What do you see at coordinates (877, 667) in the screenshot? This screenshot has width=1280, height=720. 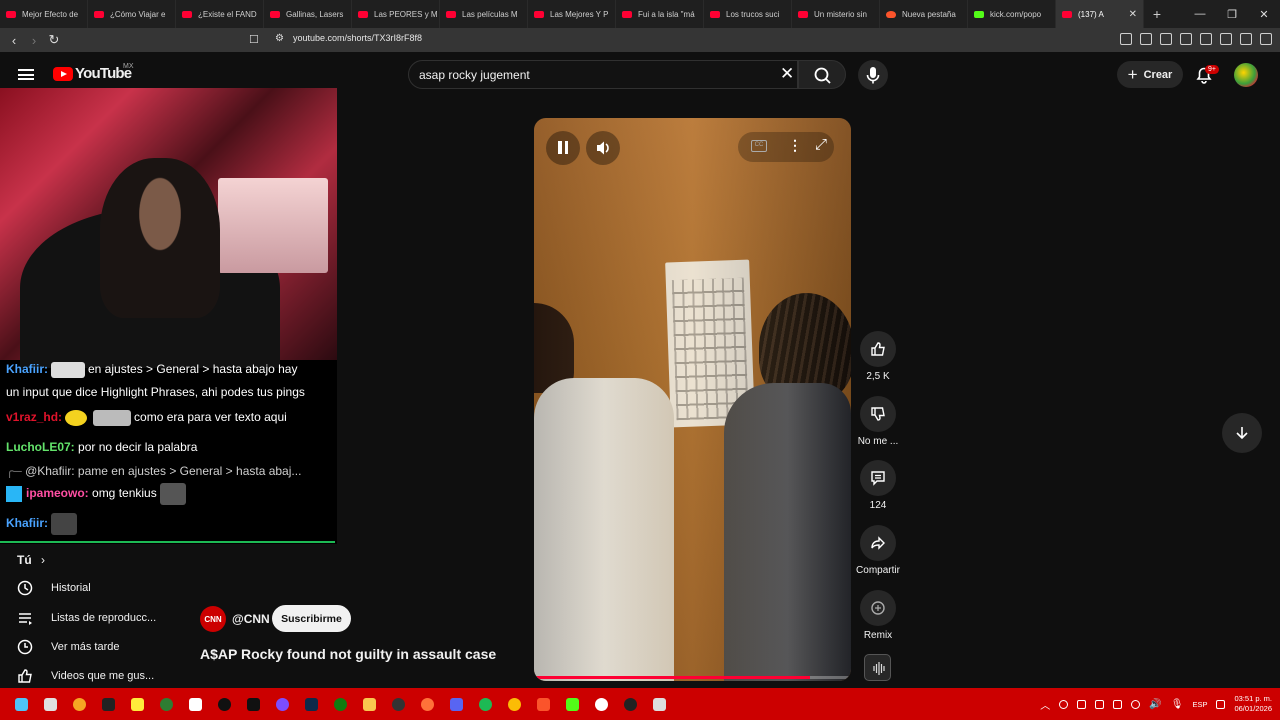 I see `sound-button` at bounding box center [877, 667].